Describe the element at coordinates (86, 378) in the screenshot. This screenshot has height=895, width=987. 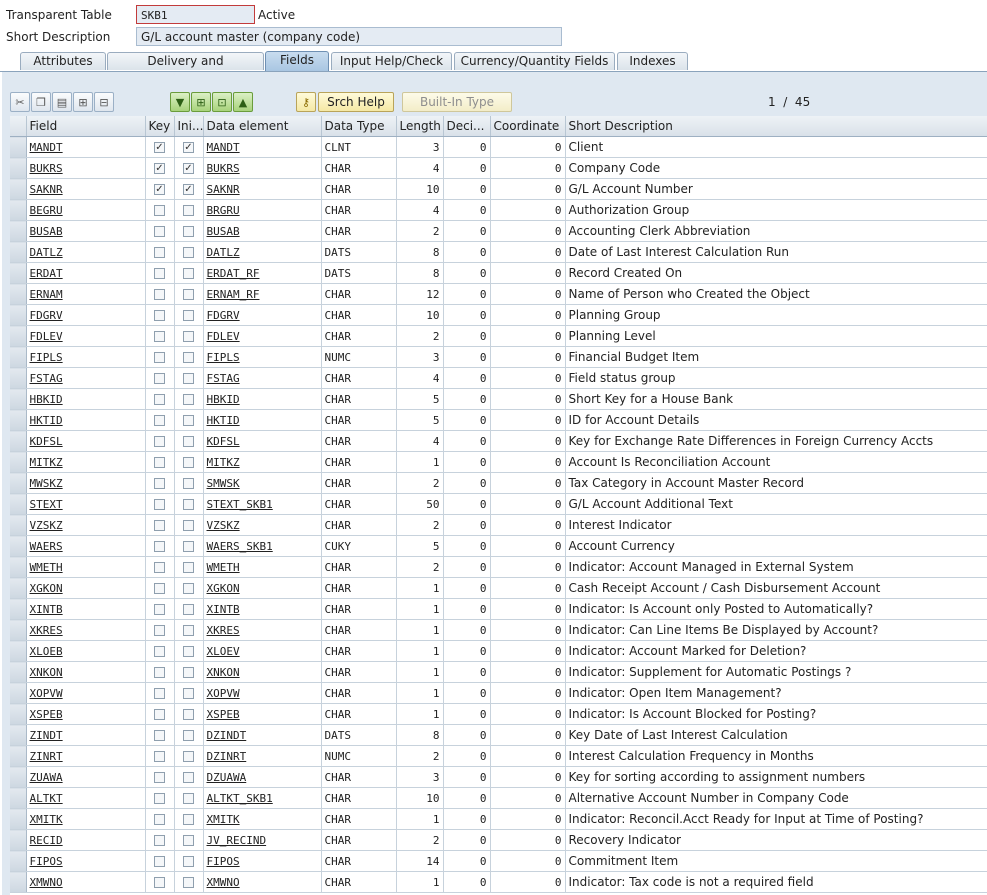
I see `field-name-cell: FSTAG` at that location.